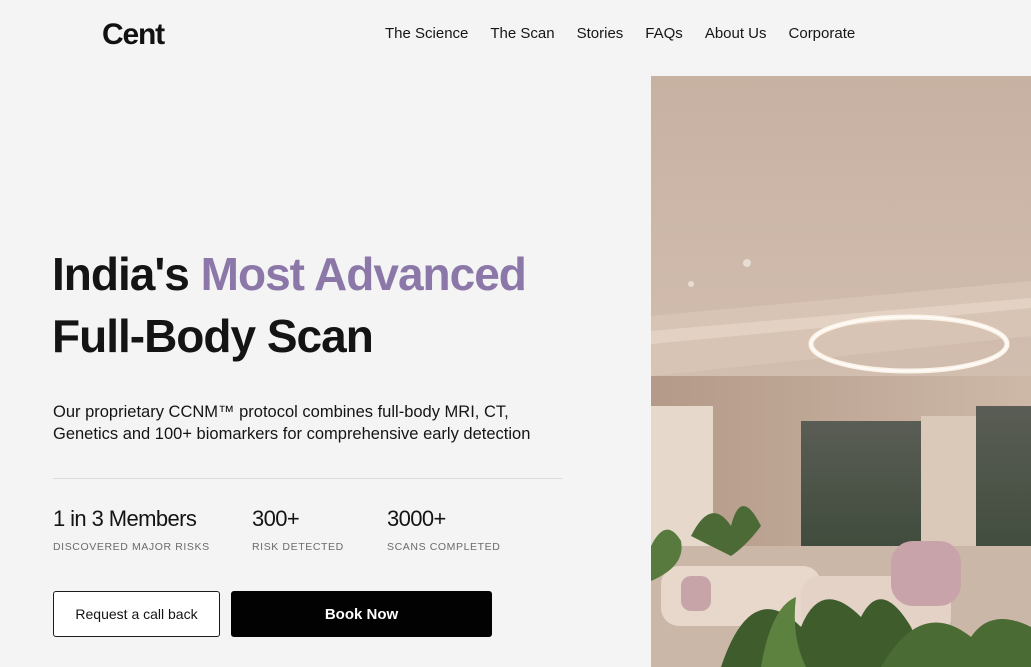  I want to click on stat-scans: 3000+ SCANS COMPLETED, so click(443, 529).